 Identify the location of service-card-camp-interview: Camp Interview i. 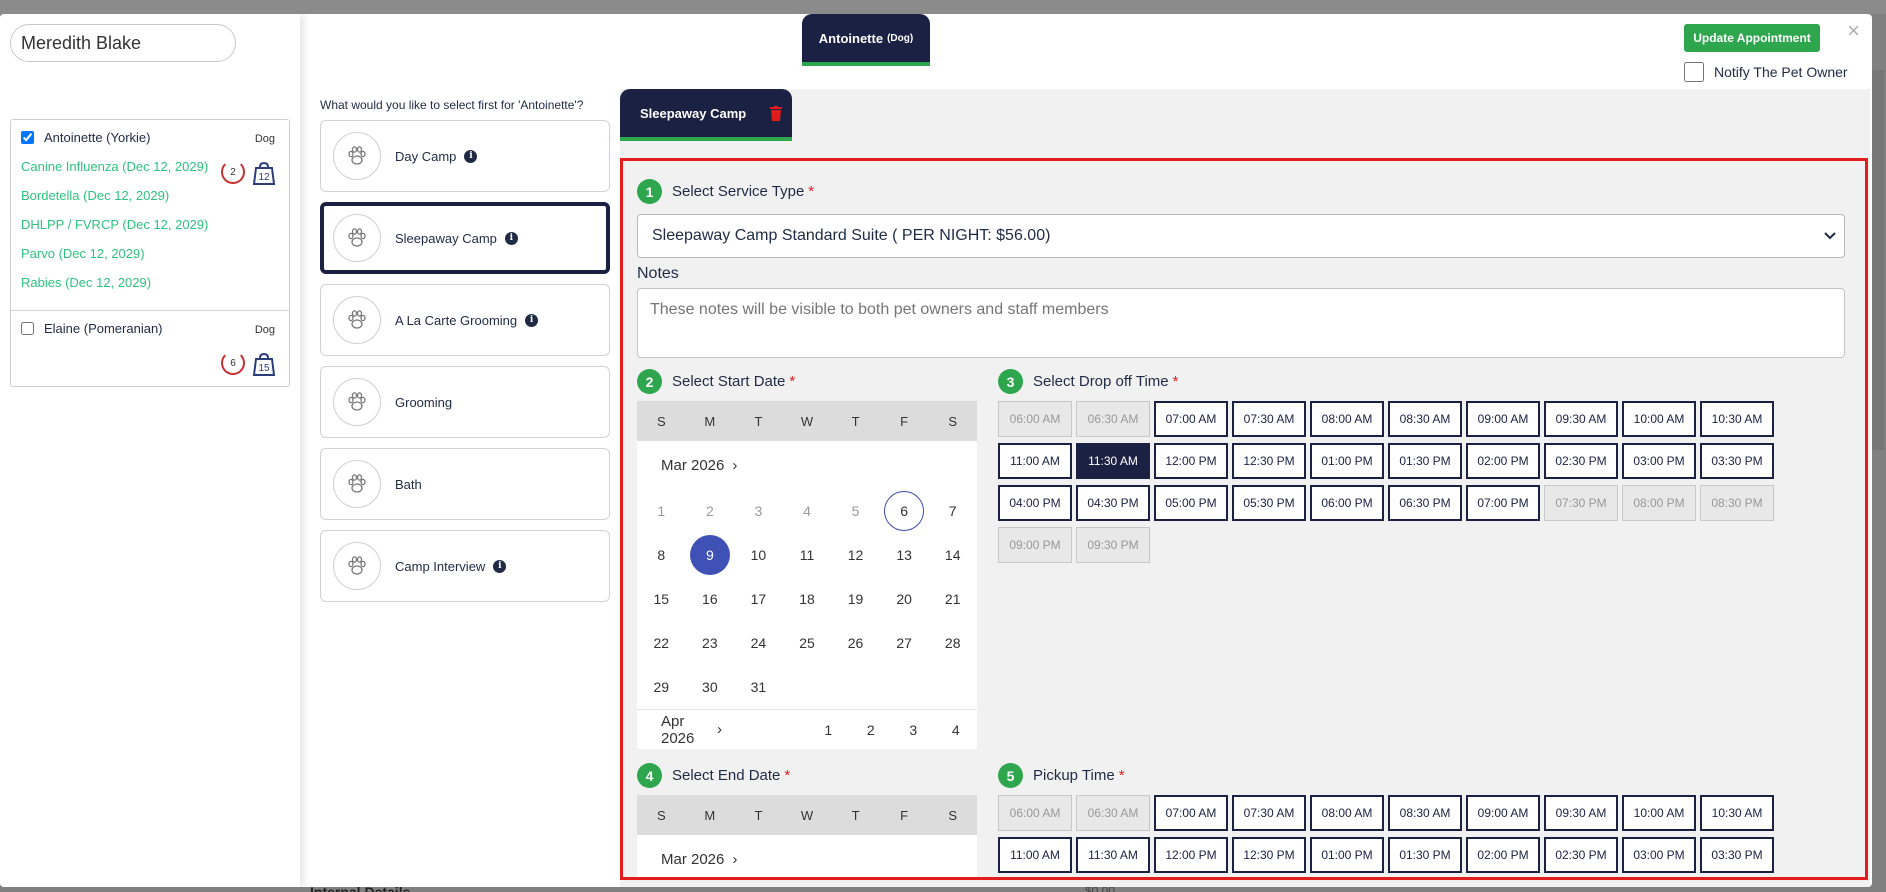
(465, 566).